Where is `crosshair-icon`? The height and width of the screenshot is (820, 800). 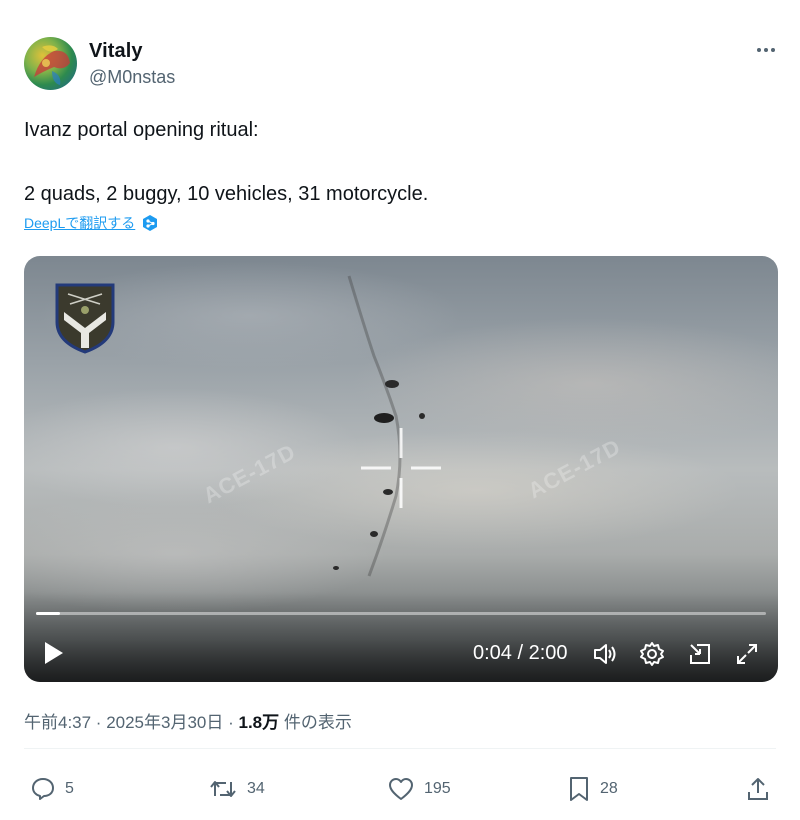 crosshair-icon is located at coordinates (401, 468).